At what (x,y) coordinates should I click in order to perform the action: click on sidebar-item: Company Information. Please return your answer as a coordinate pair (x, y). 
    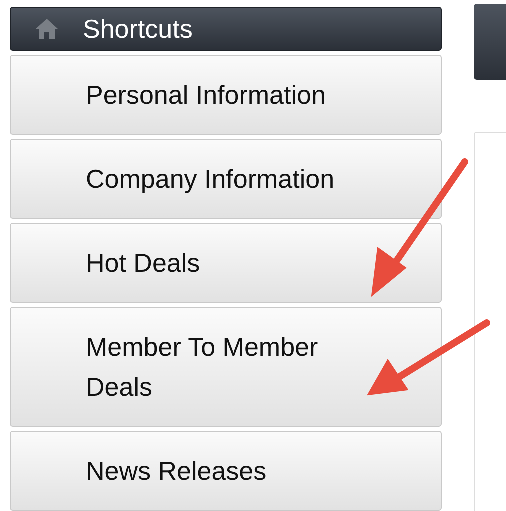
    Looking at the image, I should click on (226, 179).